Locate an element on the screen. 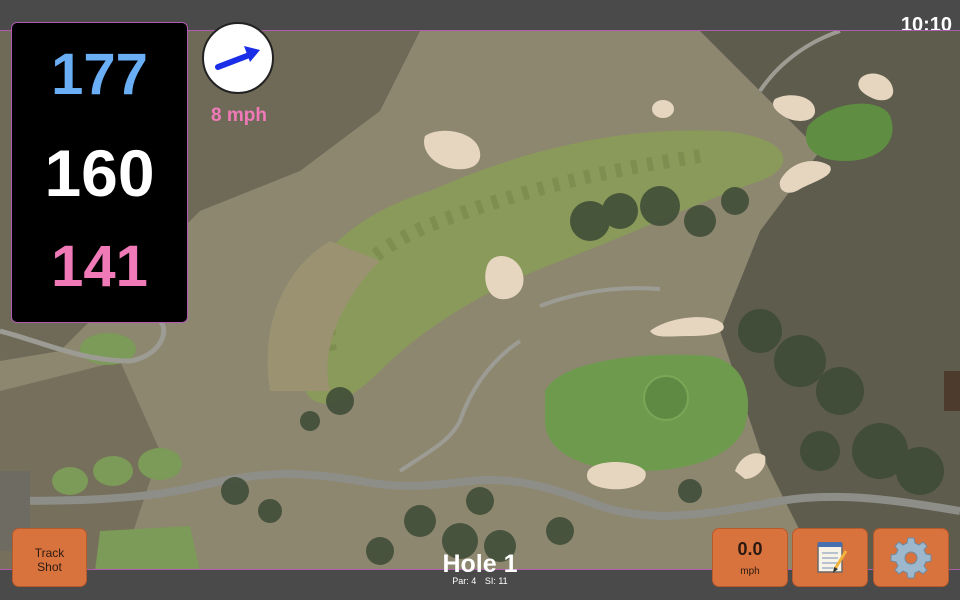 The width and height of the screenshot is (960, 600). track-shot-button: Track Shot is located at coordinates (49, 557).